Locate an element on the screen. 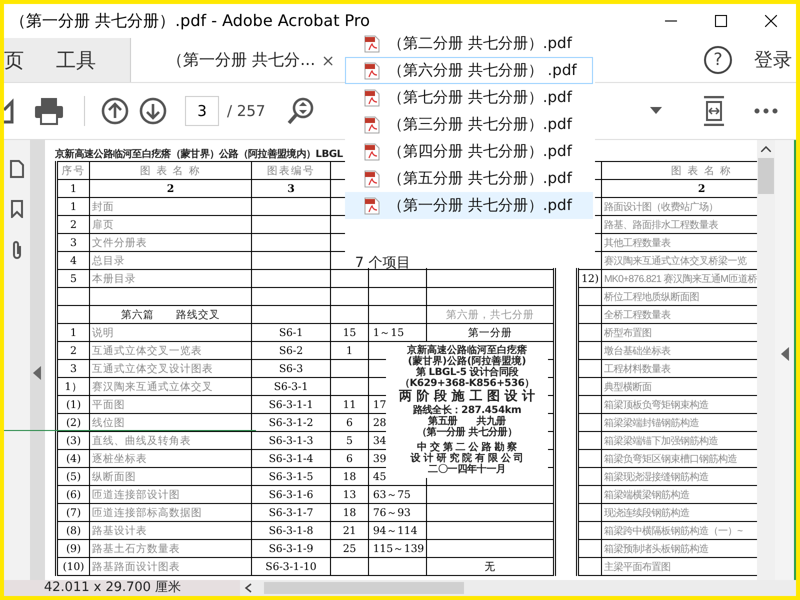  table-cell: (9) is located at coordinates (73, 548).